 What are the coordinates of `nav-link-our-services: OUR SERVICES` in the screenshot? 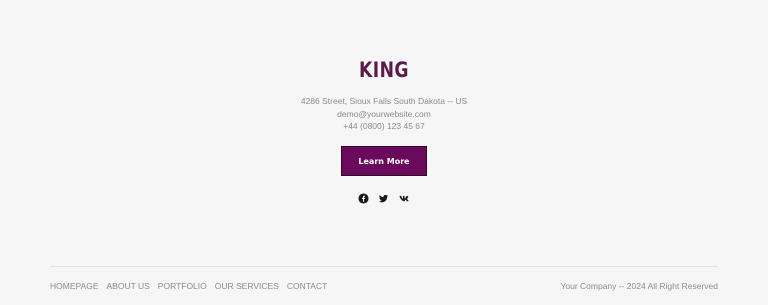 It's located at (247, 286).